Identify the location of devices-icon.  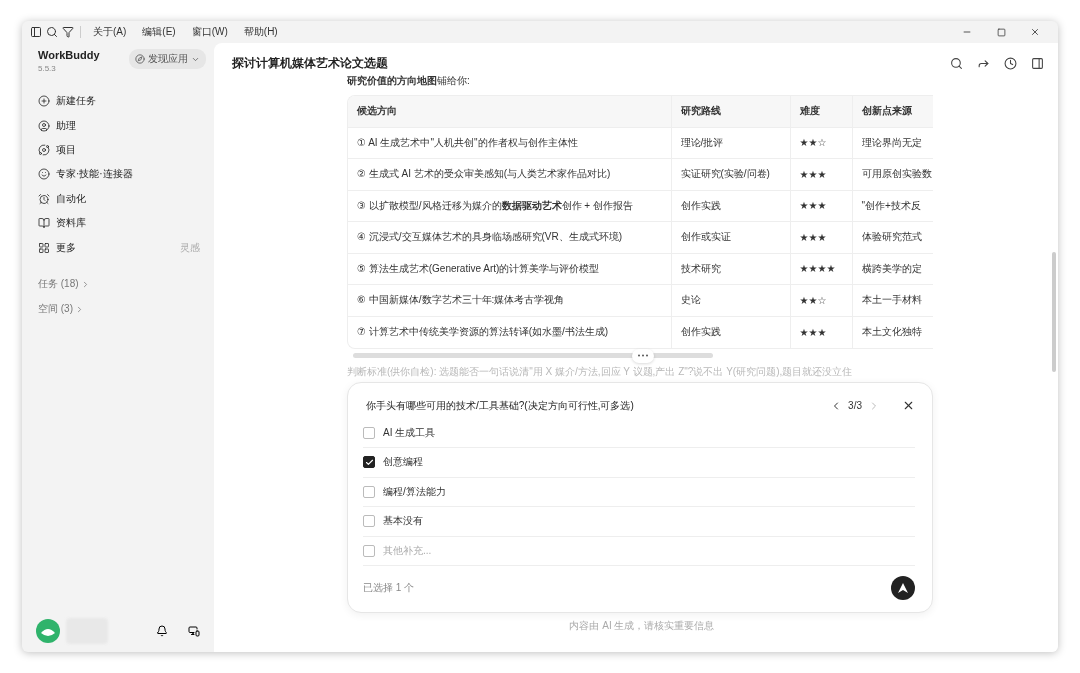
(194, 631).